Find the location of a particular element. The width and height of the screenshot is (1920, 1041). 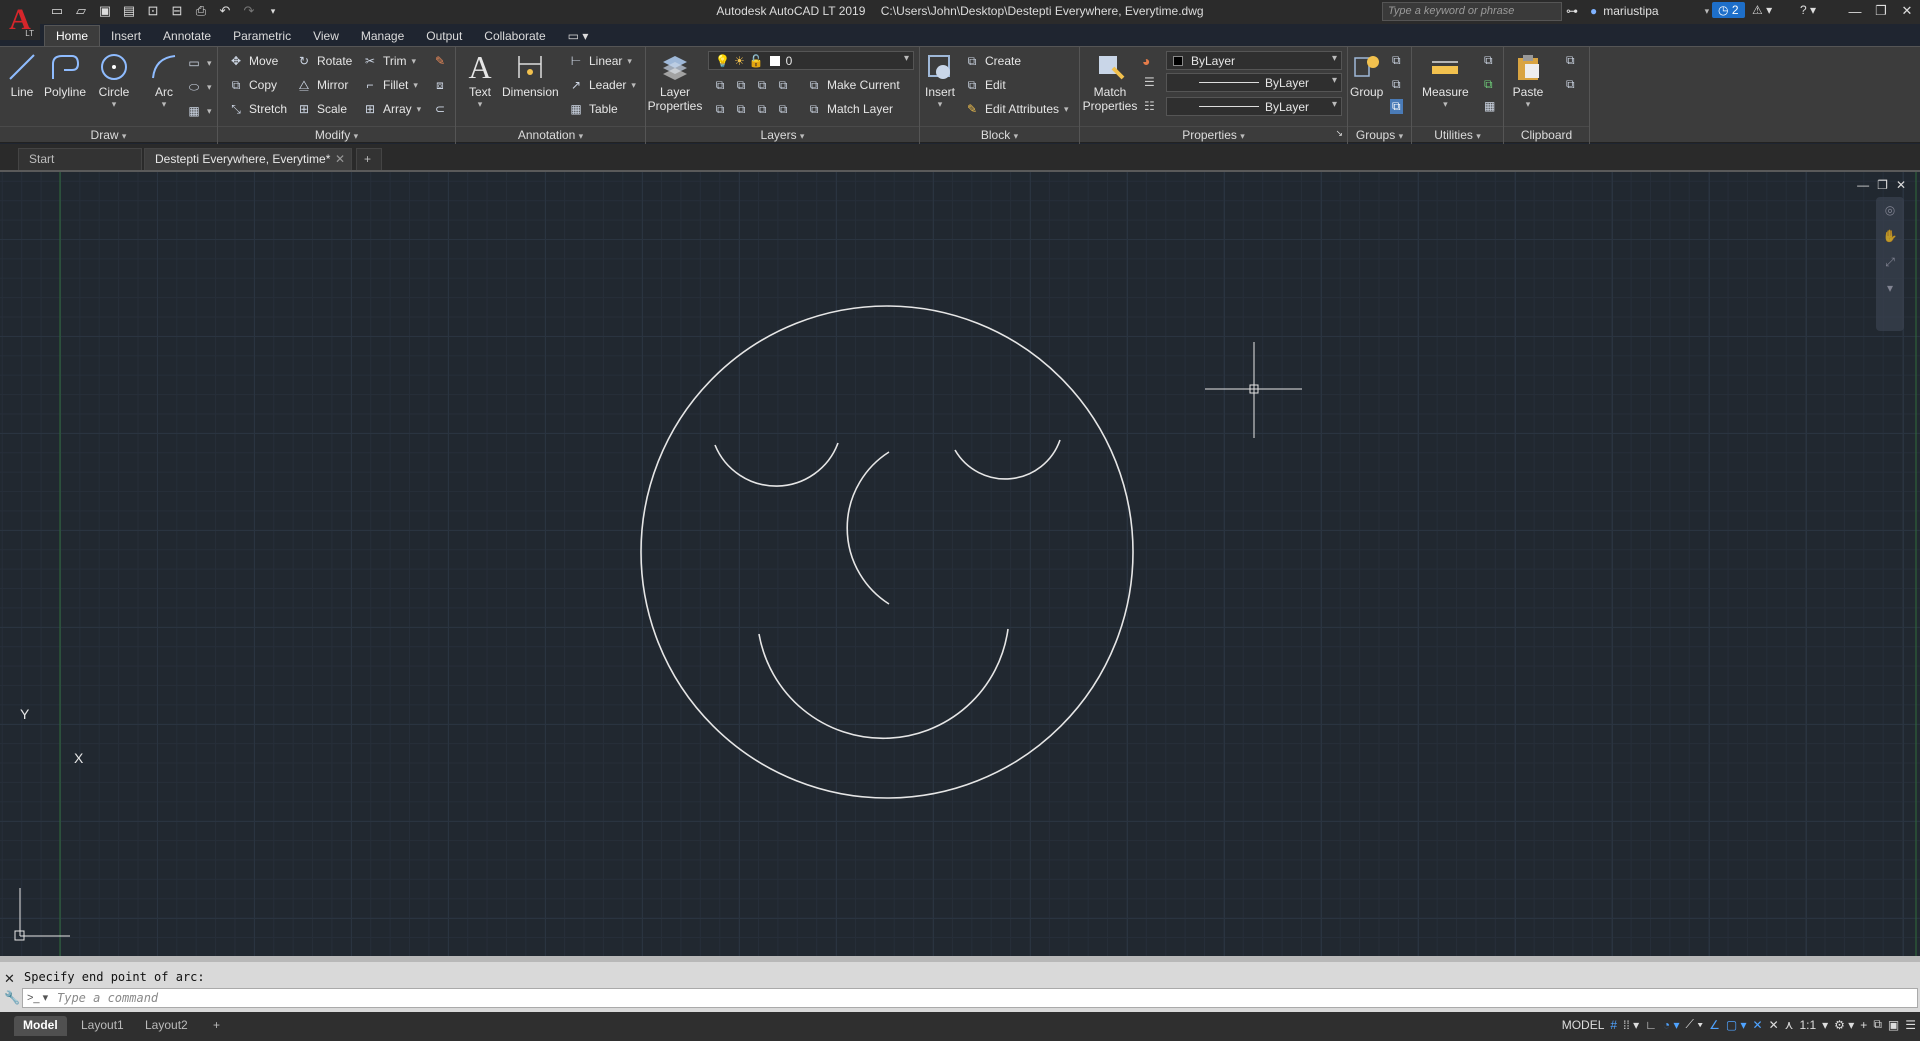

tab-view: View is located at coordinates (326, 36).